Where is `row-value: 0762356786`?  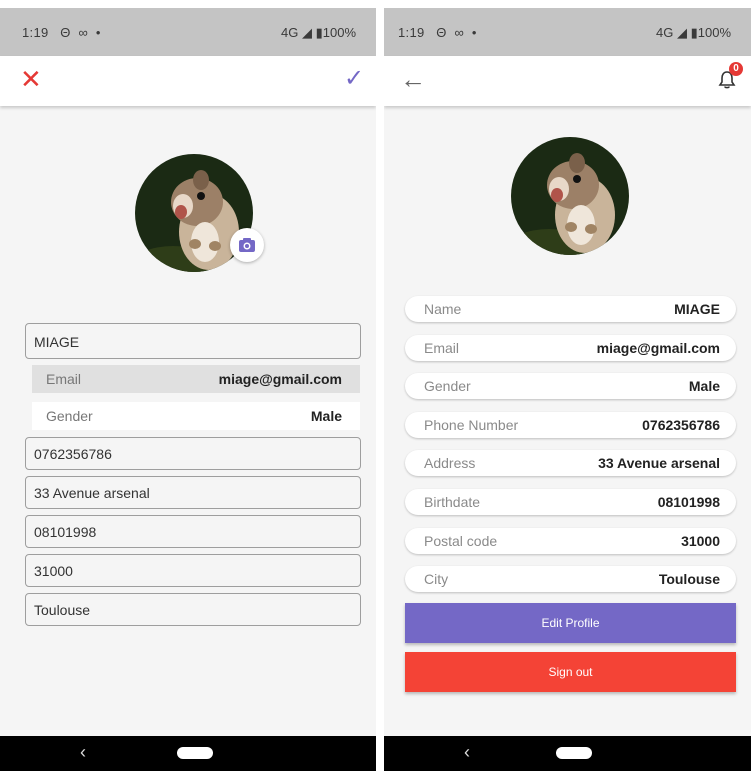 row-value: 0762356786 is located at coordinates (681, 425).